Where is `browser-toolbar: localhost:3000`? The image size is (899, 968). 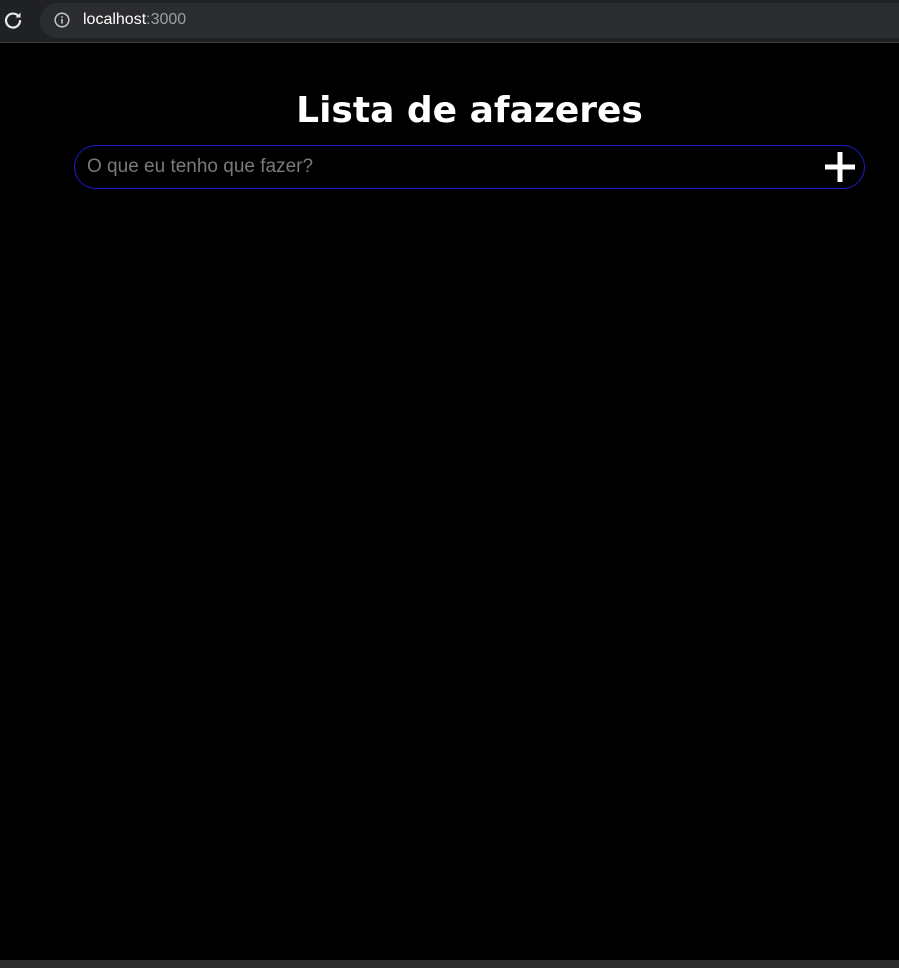 browser-toolbar: localhost:3000 is located at coordinates (449, 21).